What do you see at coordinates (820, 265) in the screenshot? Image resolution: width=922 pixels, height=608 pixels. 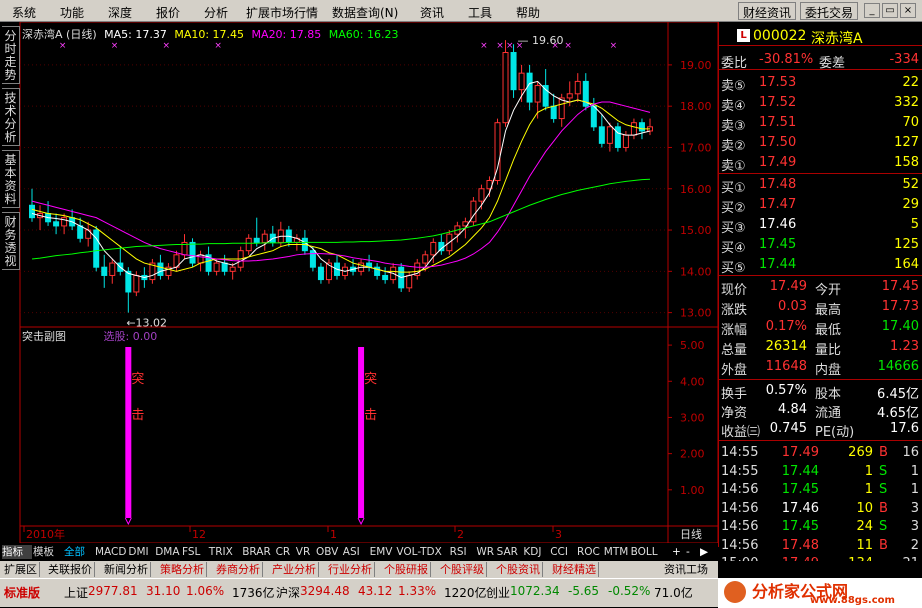 I see `buy-row: 买⑤ 17.44 164` at bounding box center [820, 265].